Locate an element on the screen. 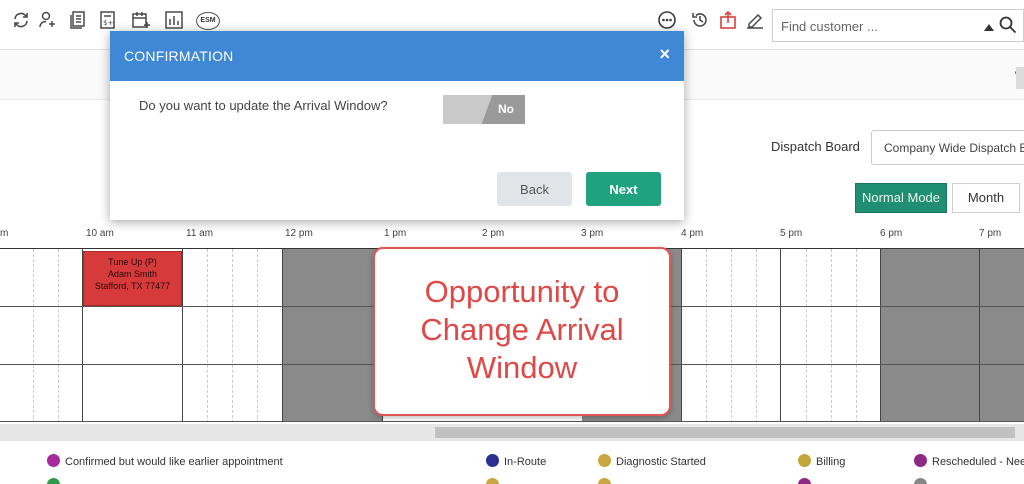  toggle-label: No is located at coordinates (506, 109).